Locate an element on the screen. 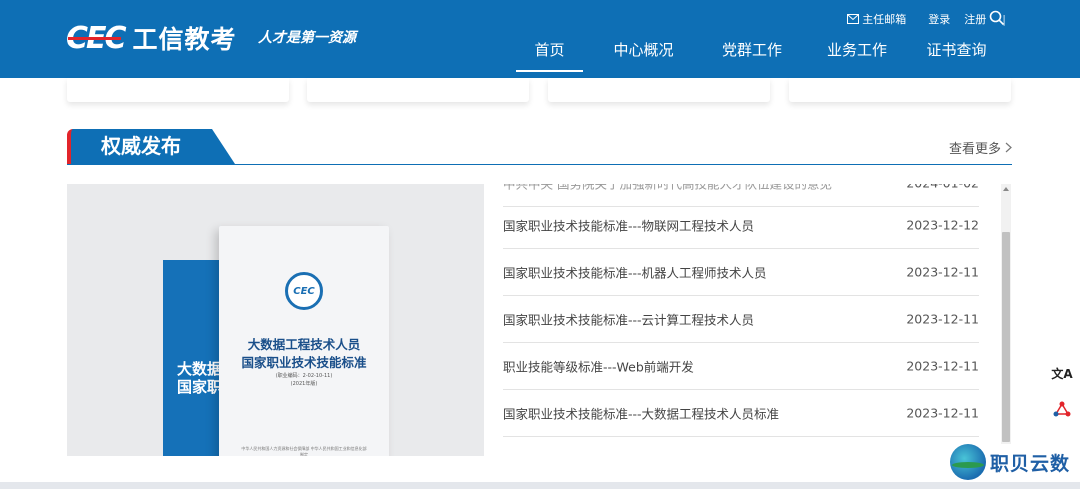 Image resolution: width=1080 pixels, height=489 pixels. news-item: 职业技能等级标准---Web前端开发 2023-12-11 is located at coordinates (741, 366).